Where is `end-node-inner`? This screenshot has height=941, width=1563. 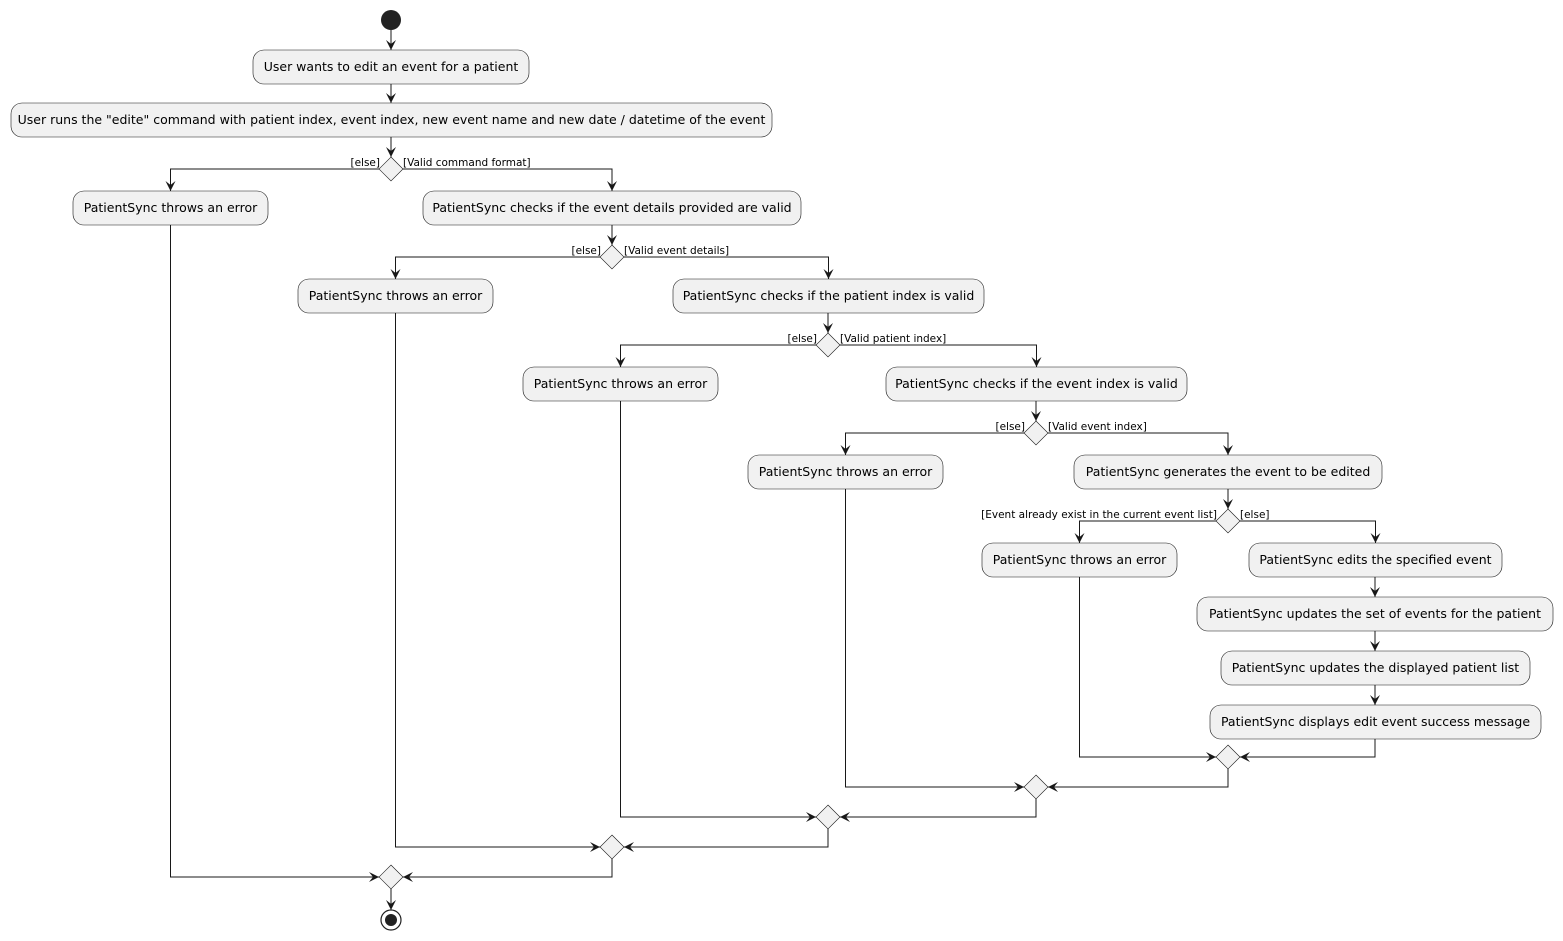
end-node-inner is located at coordinates (391, 920).